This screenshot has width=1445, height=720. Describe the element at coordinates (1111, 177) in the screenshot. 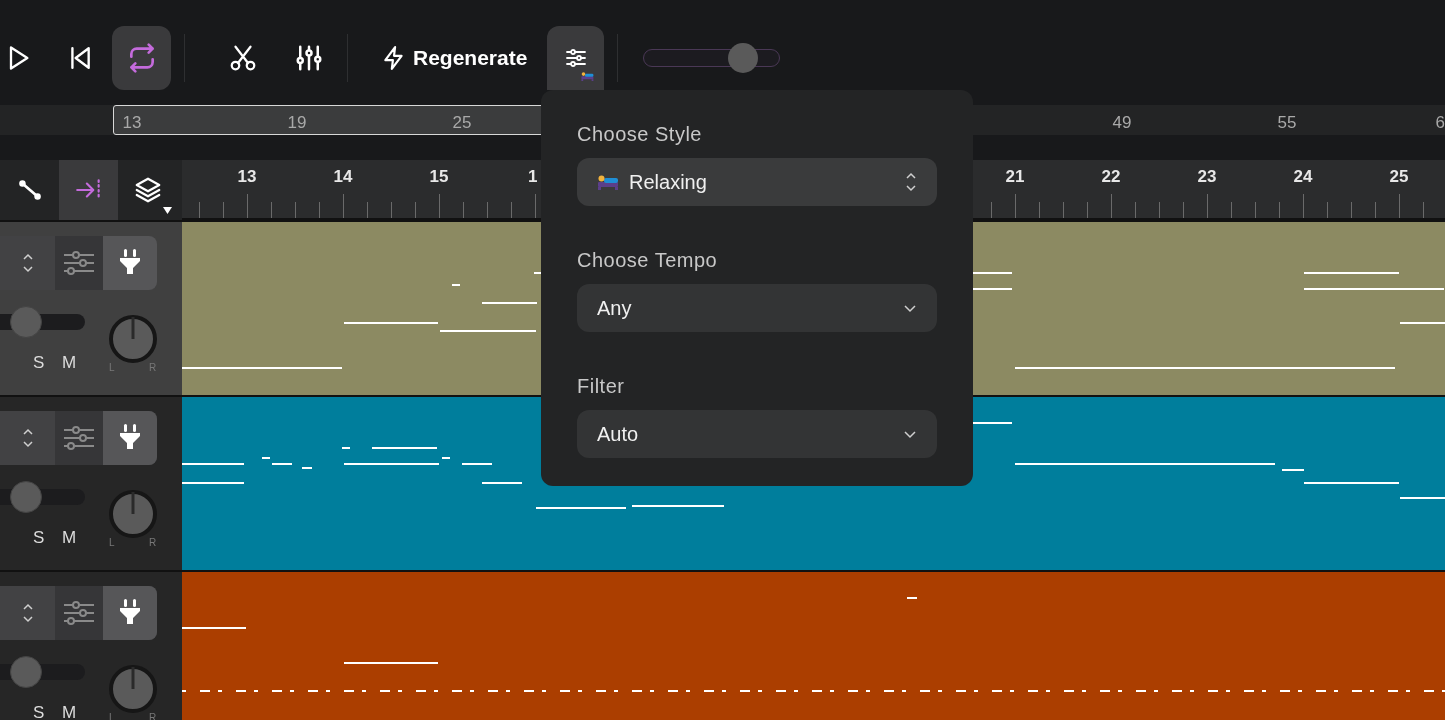

I see `bar-number: 22` at that location.